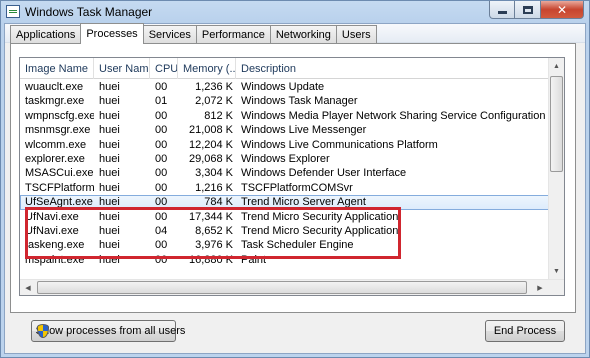 Image resolution: width=590 pixels, height=358 pixels. Describe the element at coordinates (58, 130) in the screenshot. I see `cell-image-name: msnmsgr.exe` at that location.